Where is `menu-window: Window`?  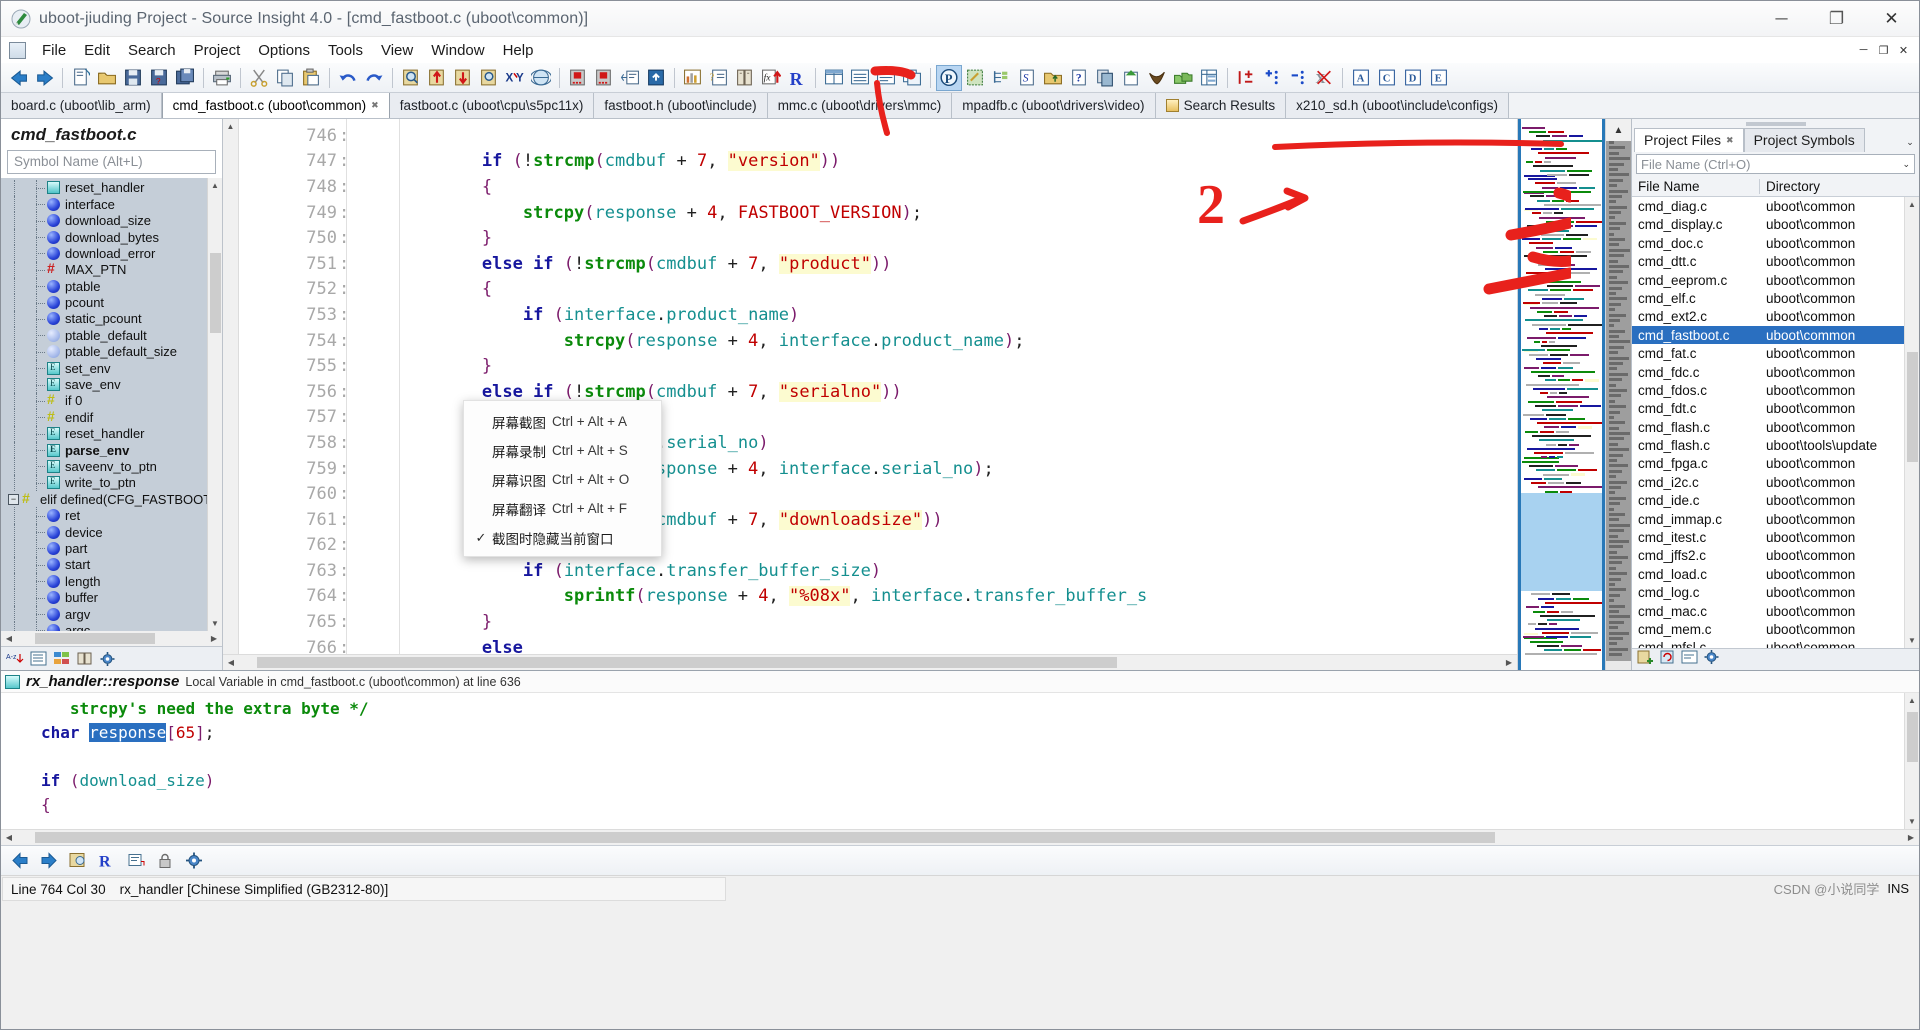
menu-window: Window is located at coordinates (457, 50).